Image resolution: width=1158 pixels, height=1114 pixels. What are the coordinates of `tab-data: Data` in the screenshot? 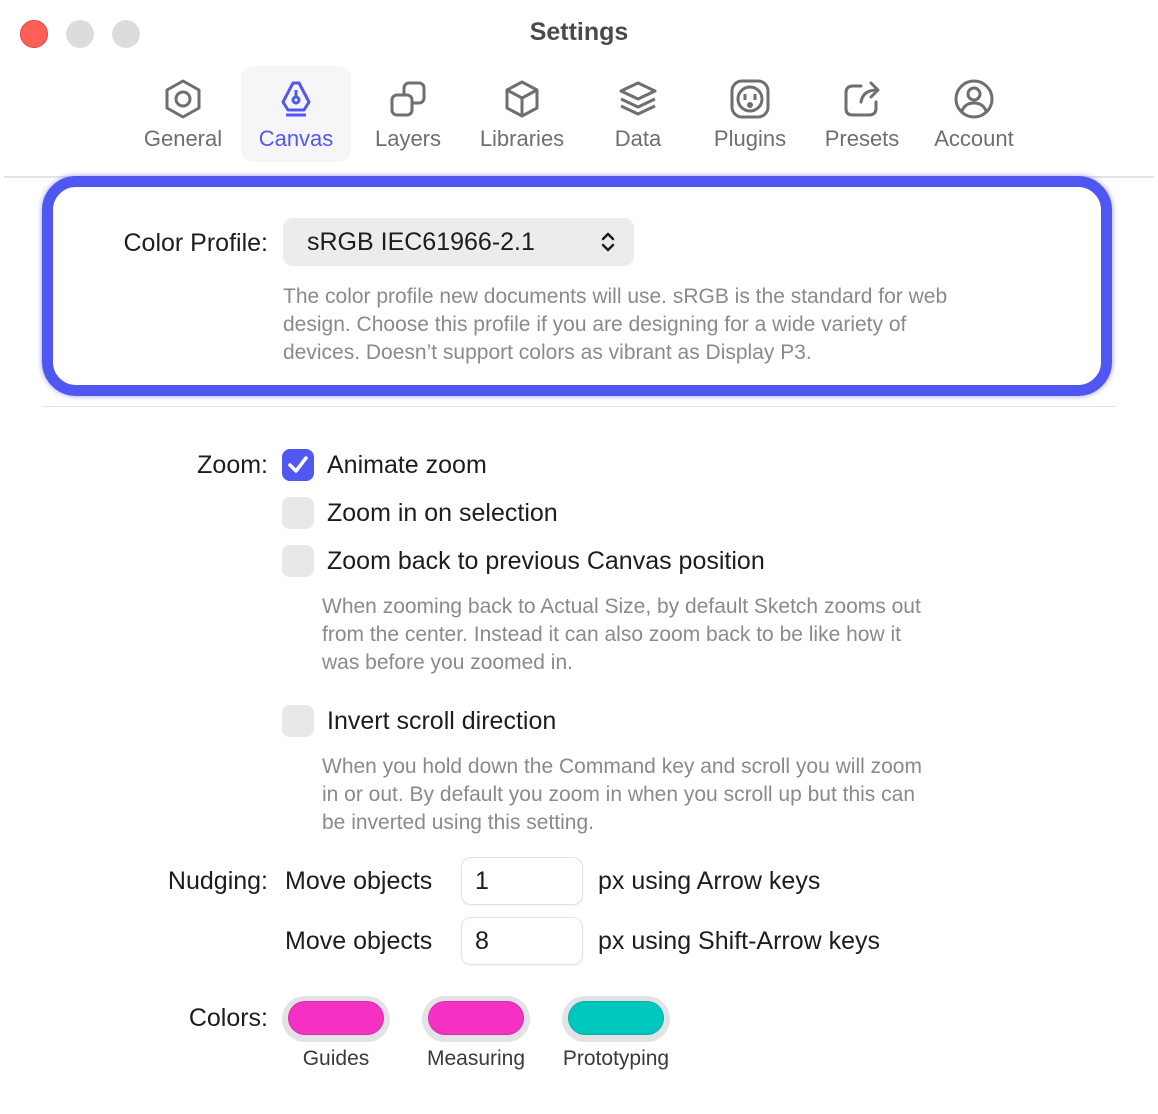 It's located at (638, 114).